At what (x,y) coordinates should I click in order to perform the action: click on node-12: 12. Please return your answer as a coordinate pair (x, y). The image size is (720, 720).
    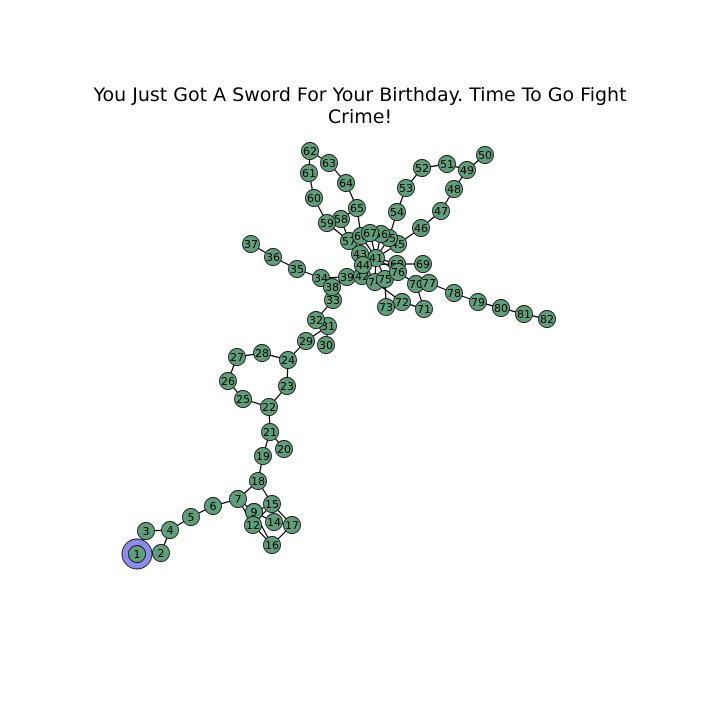
    Looking at the image, I should click on (253, 525).